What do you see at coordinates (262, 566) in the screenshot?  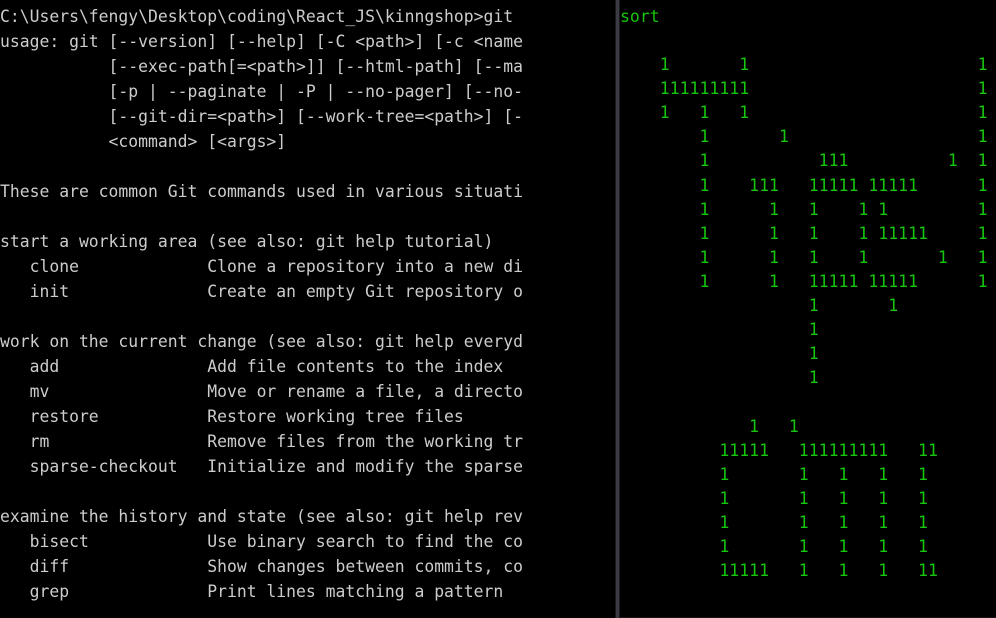 I see `terminal-line: diff Show changes between commits, co` at bounding box center [262, 566].